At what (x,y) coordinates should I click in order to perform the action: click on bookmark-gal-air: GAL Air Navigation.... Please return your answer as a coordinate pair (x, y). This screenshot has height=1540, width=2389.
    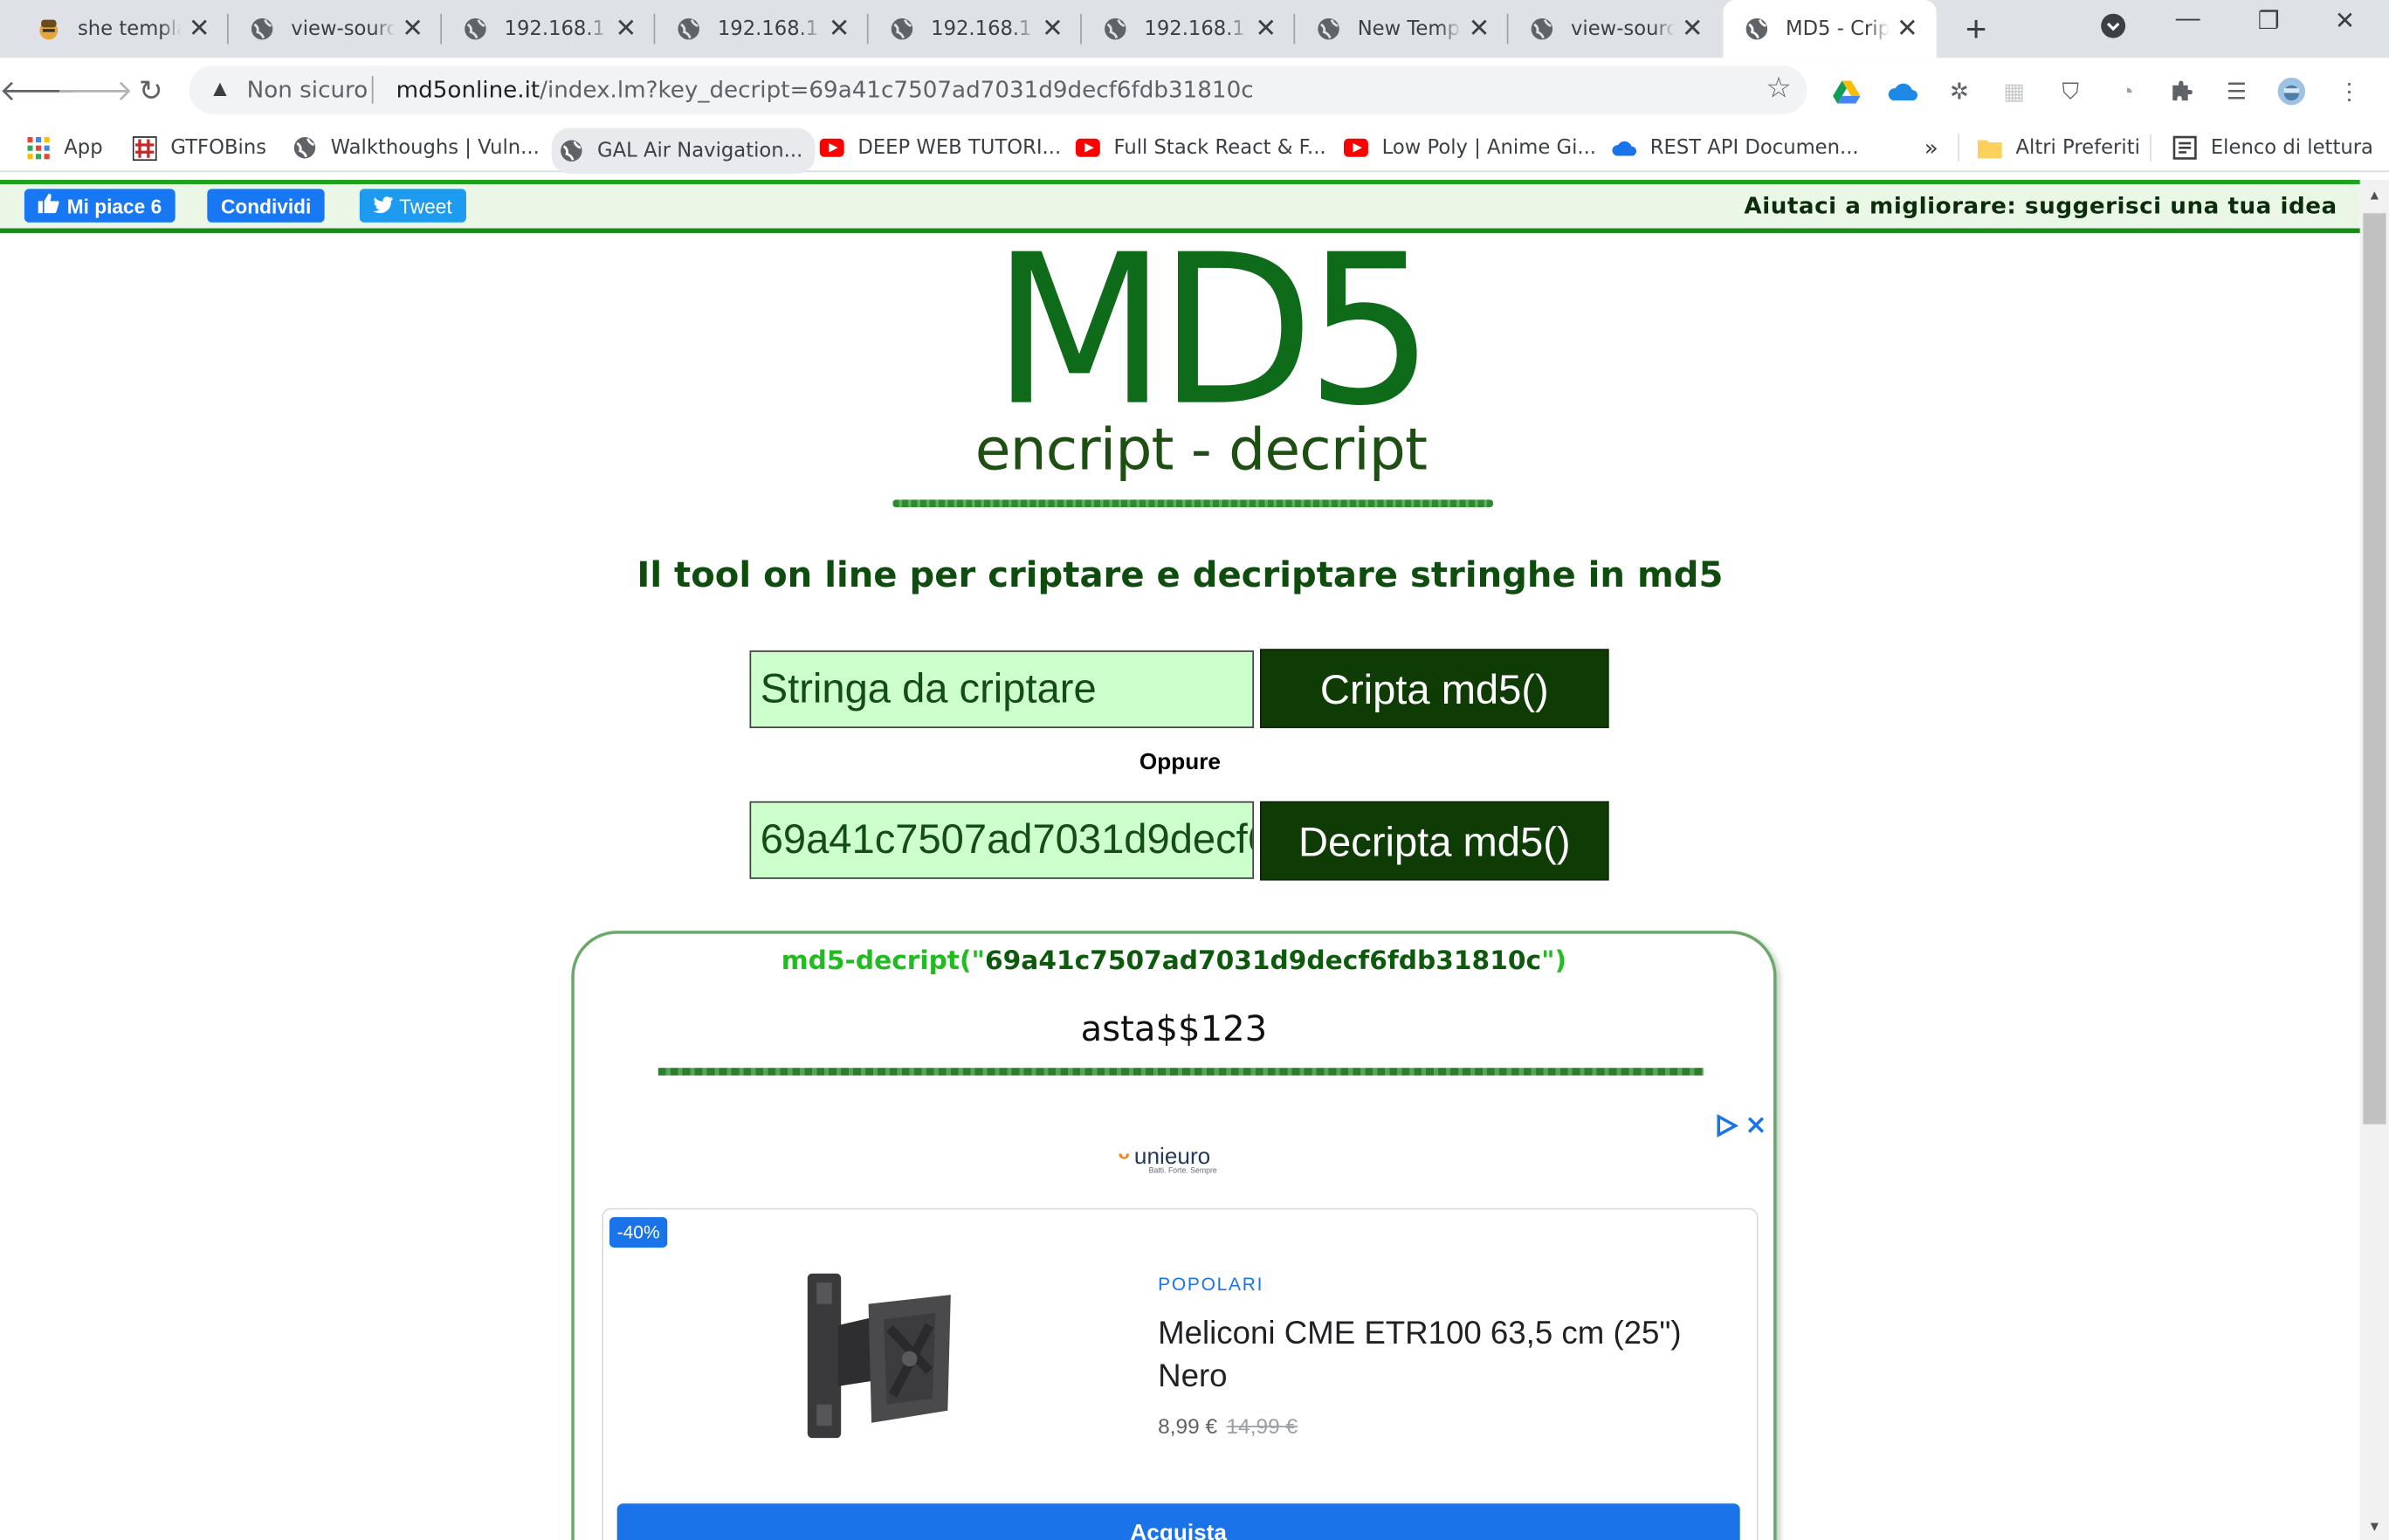
    Looking at the image, I should click on (683, 150).